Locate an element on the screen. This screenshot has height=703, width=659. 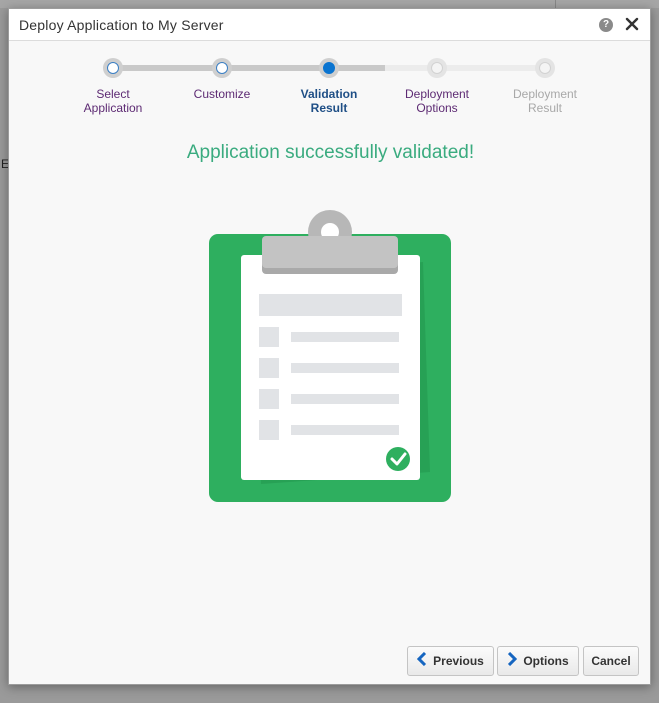
options-button-label: Options is located at coordinates (546, 661).